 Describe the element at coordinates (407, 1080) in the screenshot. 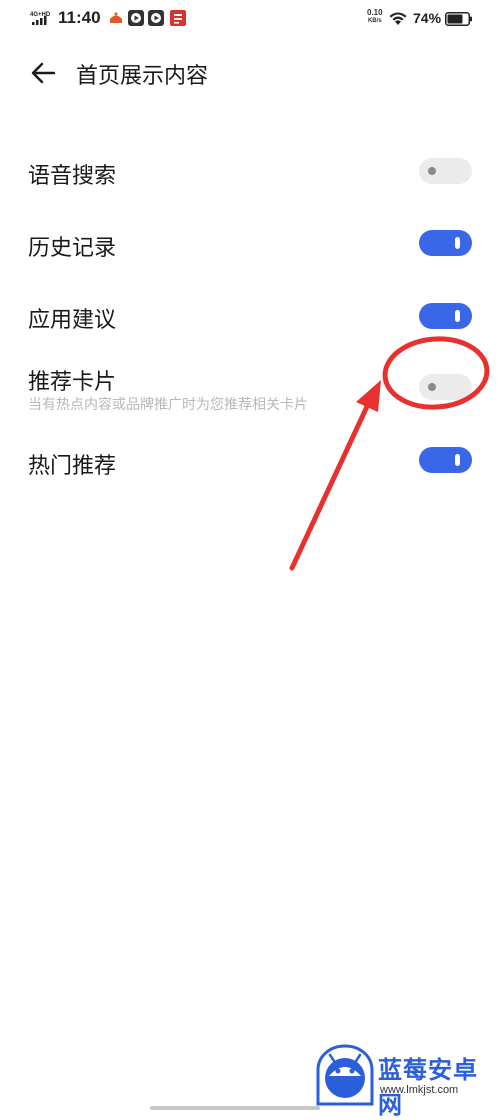

I see `watermark: 蓝莓安卓网 www.lmkjst.com` at that location.